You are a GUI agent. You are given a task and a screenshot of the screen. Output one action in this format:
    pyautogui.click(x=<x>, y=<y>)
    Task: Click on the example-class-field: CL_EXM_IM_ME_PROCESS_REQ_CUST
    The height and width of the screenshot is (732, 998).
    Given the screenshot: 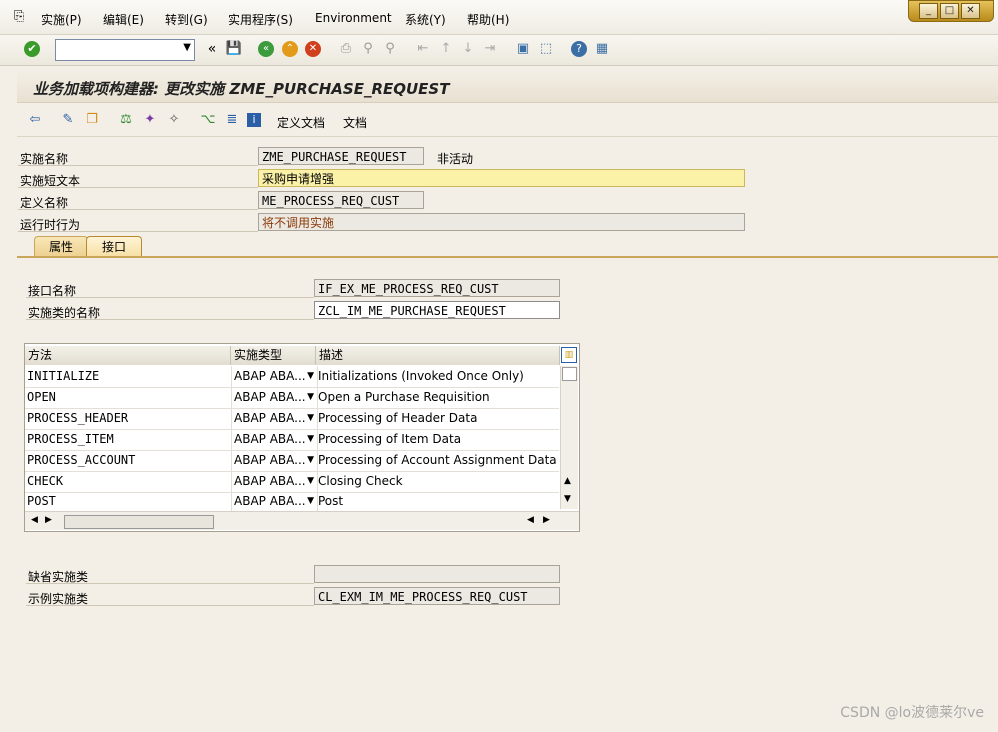 What is the action you would take?
    pyautogui.click(x=437, y=596)
    